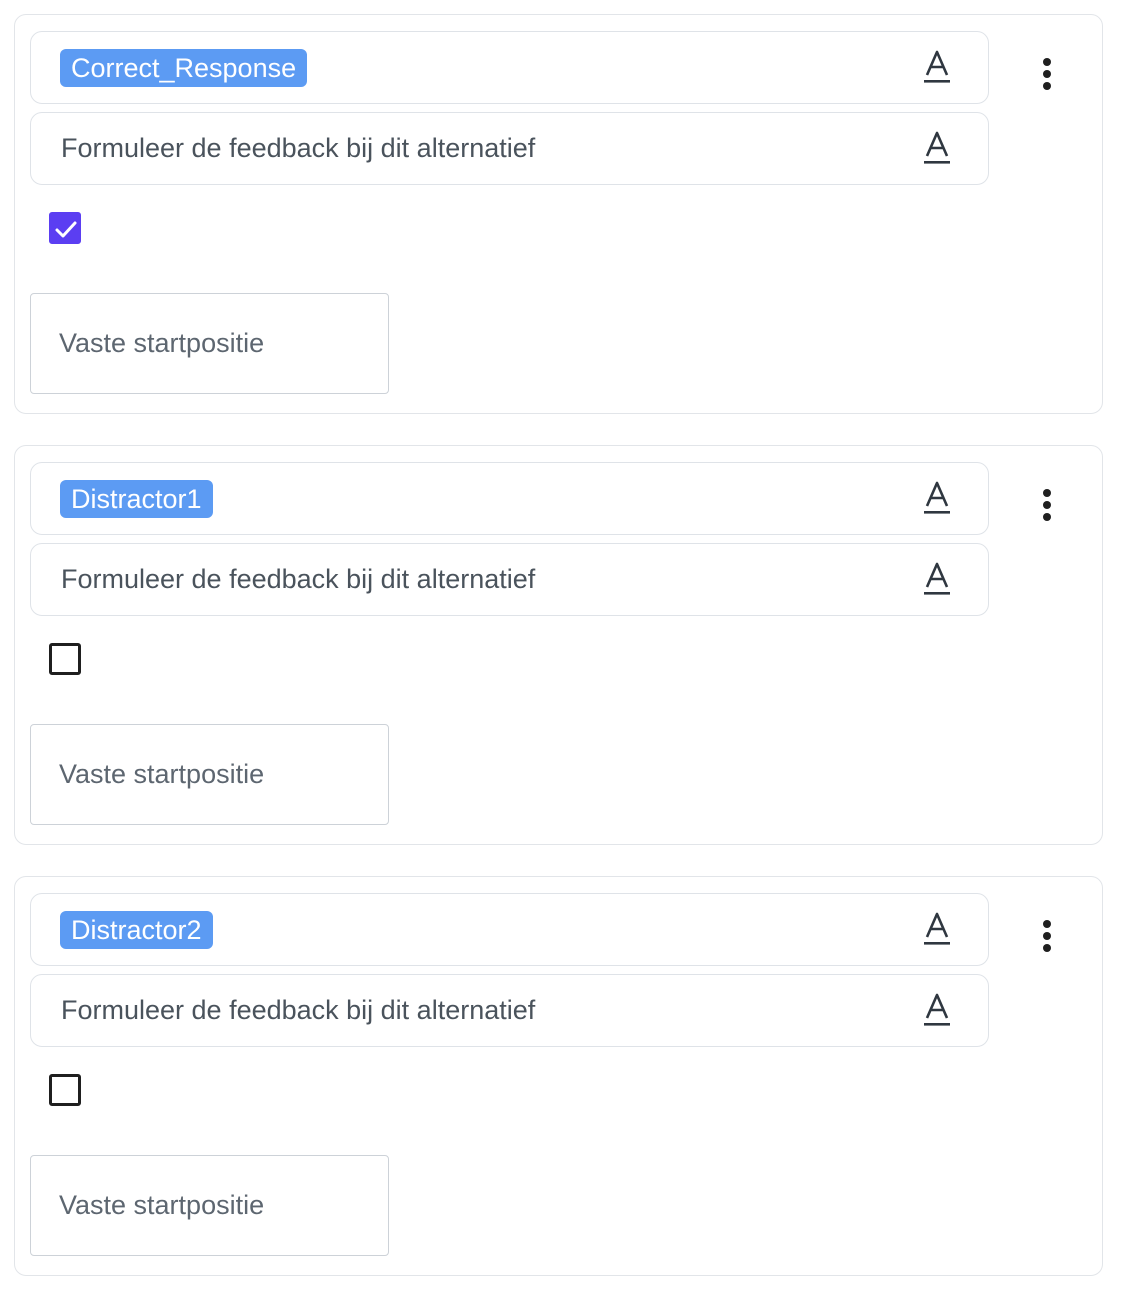 This screenshot has height=1296, width=1122. I want to click on alternative-text-field: Correct_Response, so click(509, 67).